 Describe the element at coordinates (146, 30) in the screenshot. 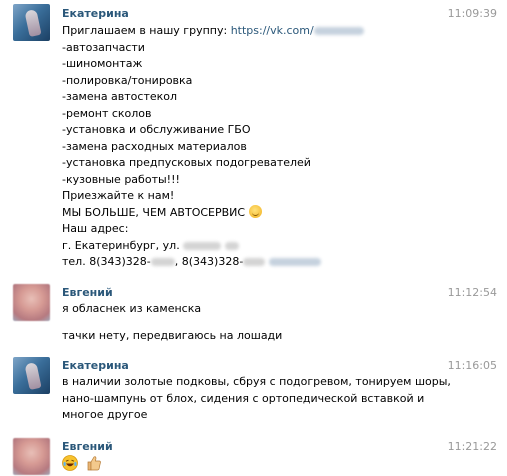

I see `message-text: Приглашаем в нашу группу:` at that location.